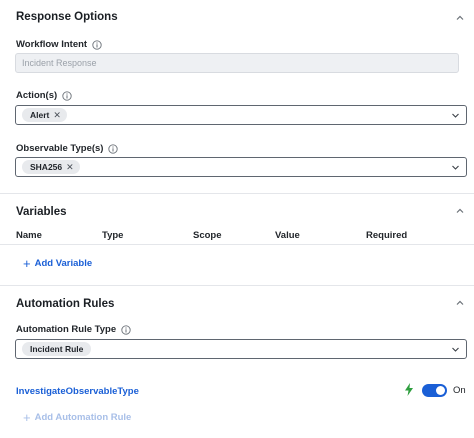 The image size is (474, 438). I want to click on collapse-response-options-chevron-up-icon, so click(460, 18).